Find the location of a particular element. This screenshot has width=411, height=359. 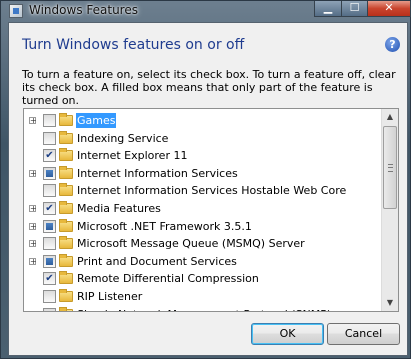

feature-row: + Microsoft .NET Framework 3.5.1 is located at coordinates (204, 226).